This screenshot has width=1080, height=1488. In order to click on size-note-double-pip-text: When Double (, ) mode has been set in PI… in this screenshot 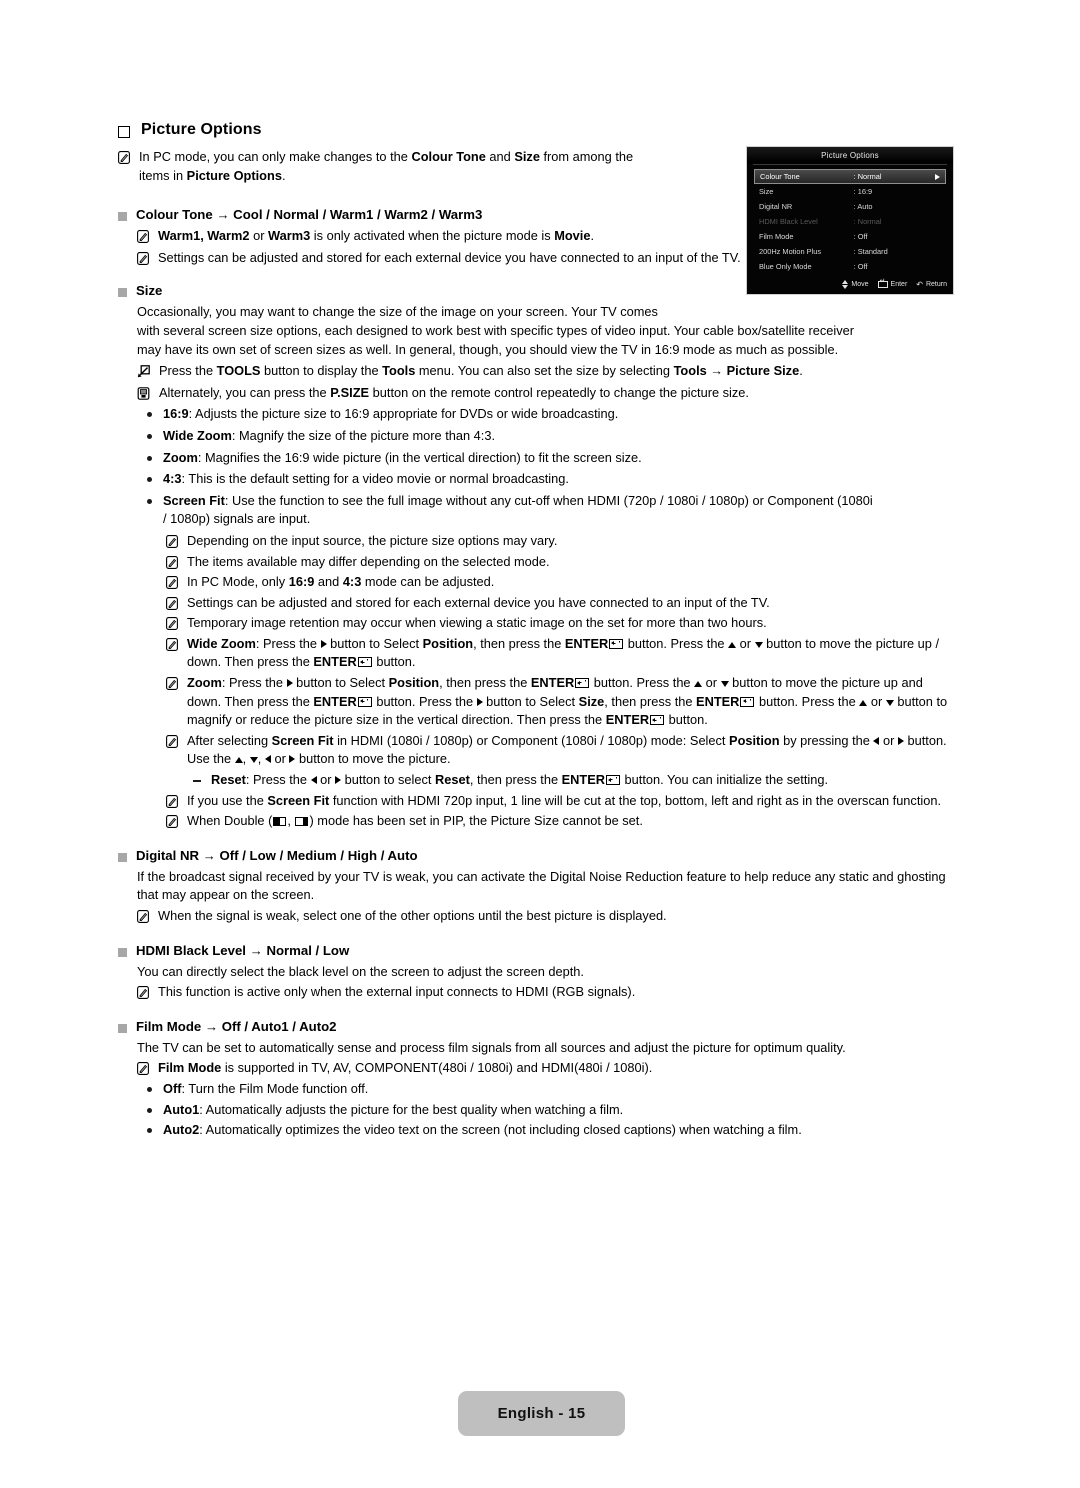, I will do `click(415, 821)`.